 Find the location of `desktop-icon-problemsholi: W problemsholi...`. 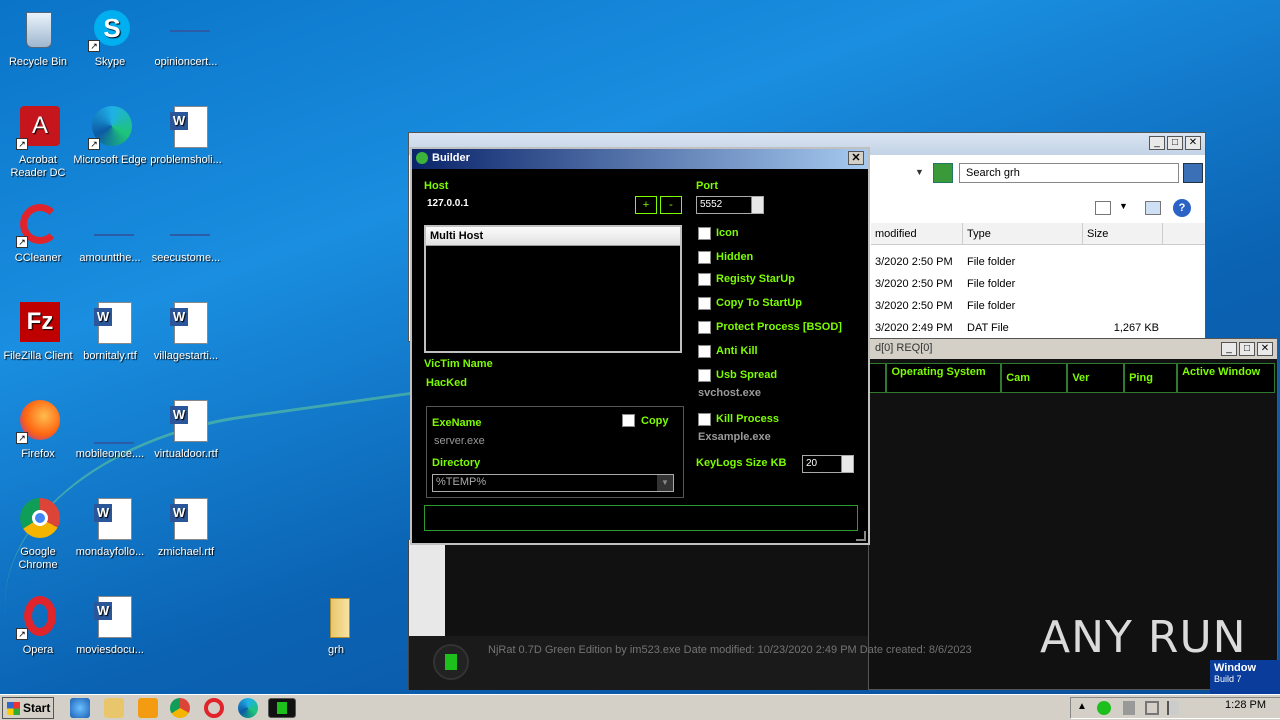

desktop-icon-problemsholi: W problemsholi... is located at coordinates (186, 136).